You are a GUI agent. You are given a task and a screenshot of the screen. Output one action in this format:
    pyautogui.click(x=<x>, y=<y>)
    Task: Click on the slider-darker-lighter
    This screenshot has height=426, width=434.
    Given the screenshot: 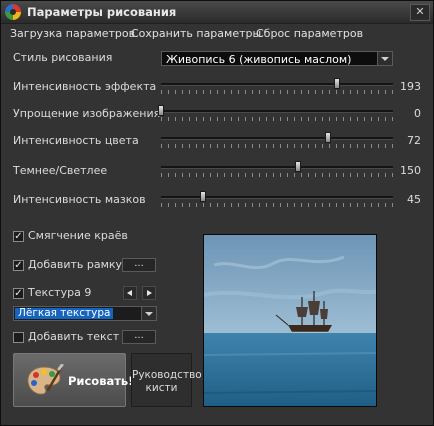 What is the action you would take?
    pyautogui.click(x=277, y=169)
    